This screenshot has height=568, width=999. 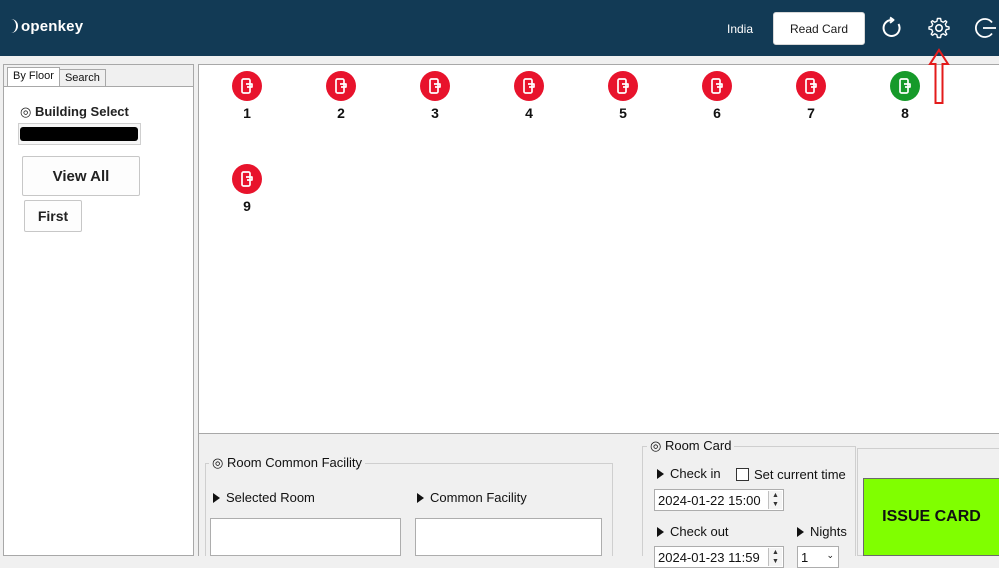 I want to click on room-number: 1, so click(x=247, y=113).